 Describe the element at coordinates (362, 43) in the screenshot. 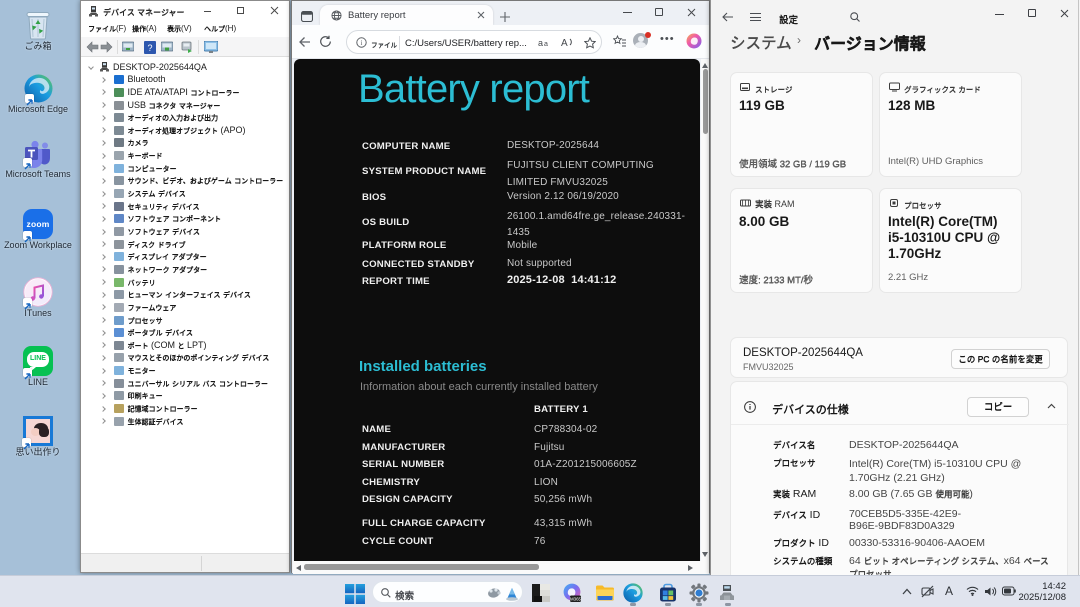

I see `svg-text: i` at that location.